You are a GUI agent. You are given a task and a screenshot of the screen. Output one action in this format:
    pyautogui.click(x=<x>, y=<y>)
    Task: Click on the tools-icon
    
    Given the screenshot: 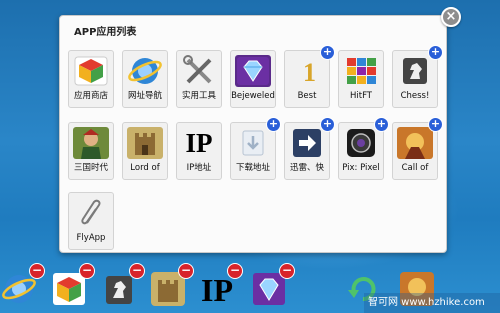 What is the action you would take?
    pyautogui.click(x=199, y=71)
    